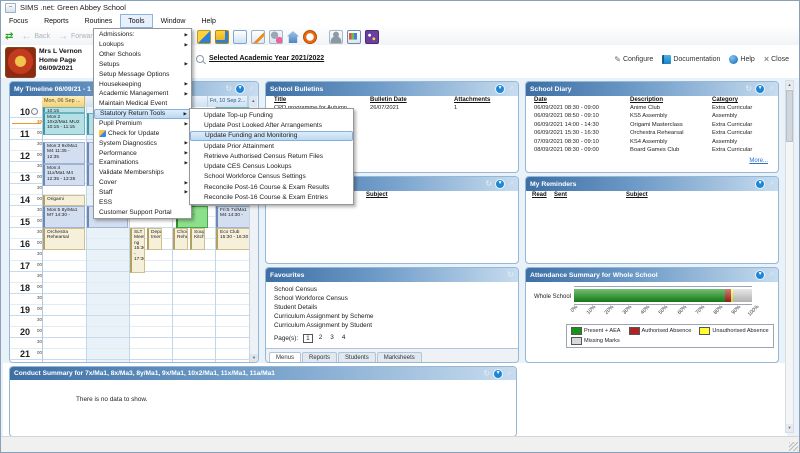 This screenshot has width=800, height=453. I want to click on timeline-event: Soup Kitche, so click(197, 239).